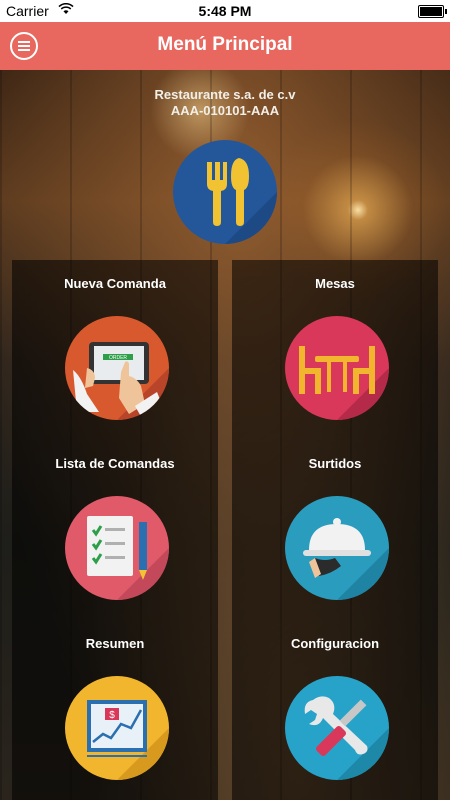  What do you see at coordinates (225, 110) in the screenshot?
I see `company-rfc: AAA-010101-AAA` at bounding box center [225, 110].